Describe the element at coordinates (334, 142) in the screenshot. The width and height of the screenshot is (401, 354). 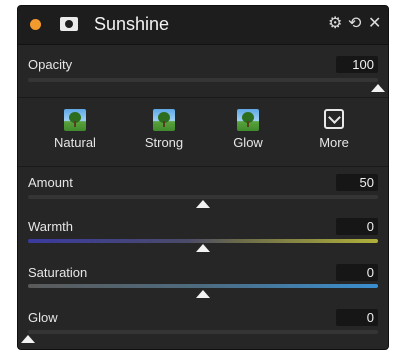
I see `preset-label: More` at that location.